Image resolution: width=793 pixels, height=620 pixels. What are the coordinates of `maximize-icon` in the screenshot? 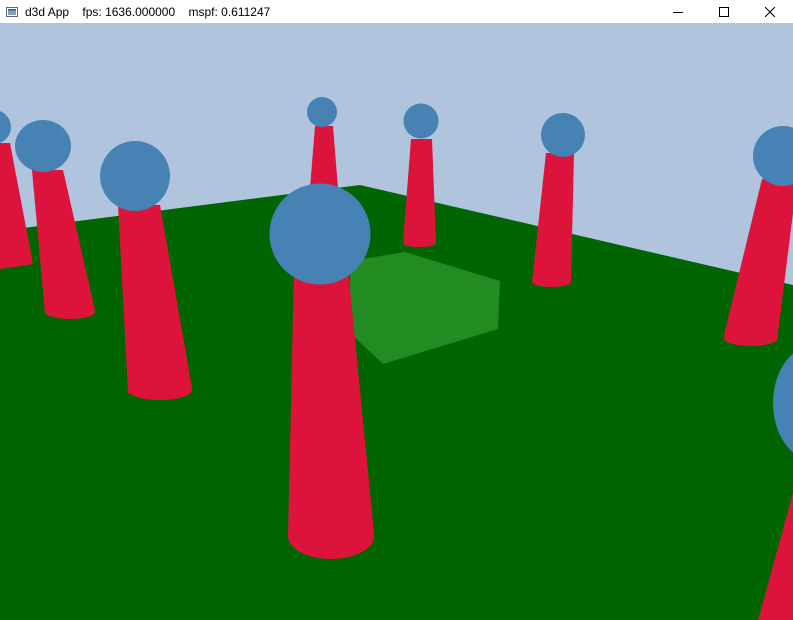 It's located at (724, 11).